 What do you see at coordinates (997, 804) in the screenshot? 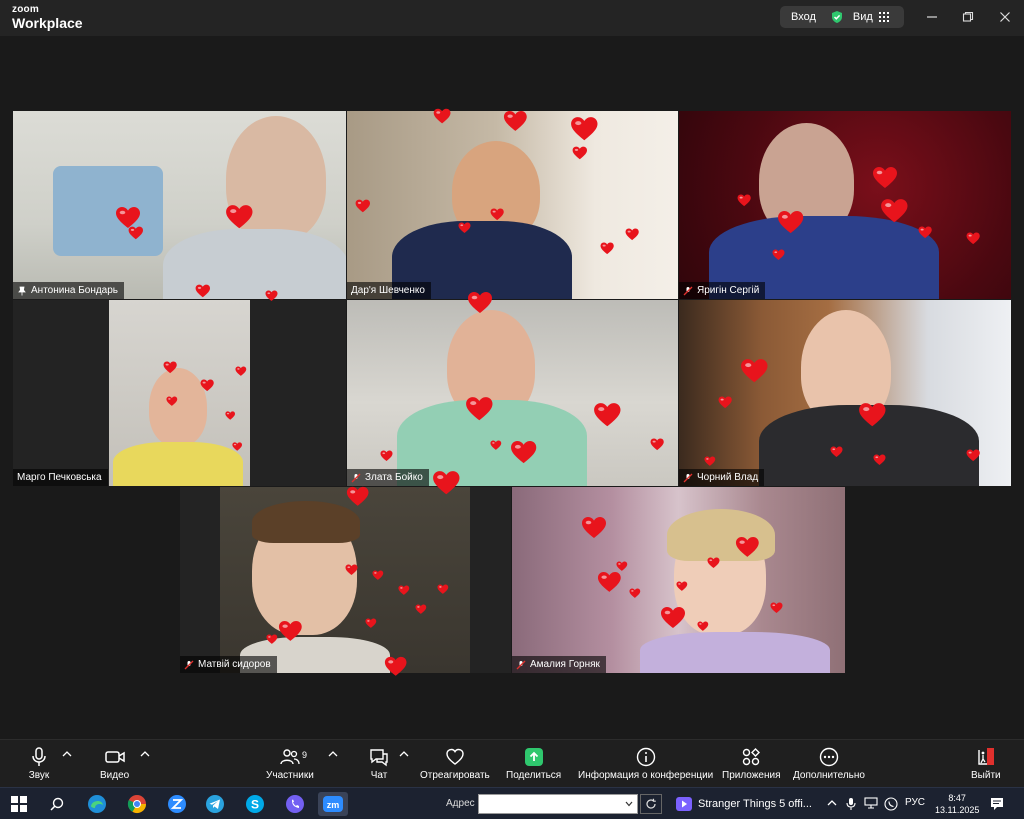
I see `notifications-icon` at bounding box center [997, 804].